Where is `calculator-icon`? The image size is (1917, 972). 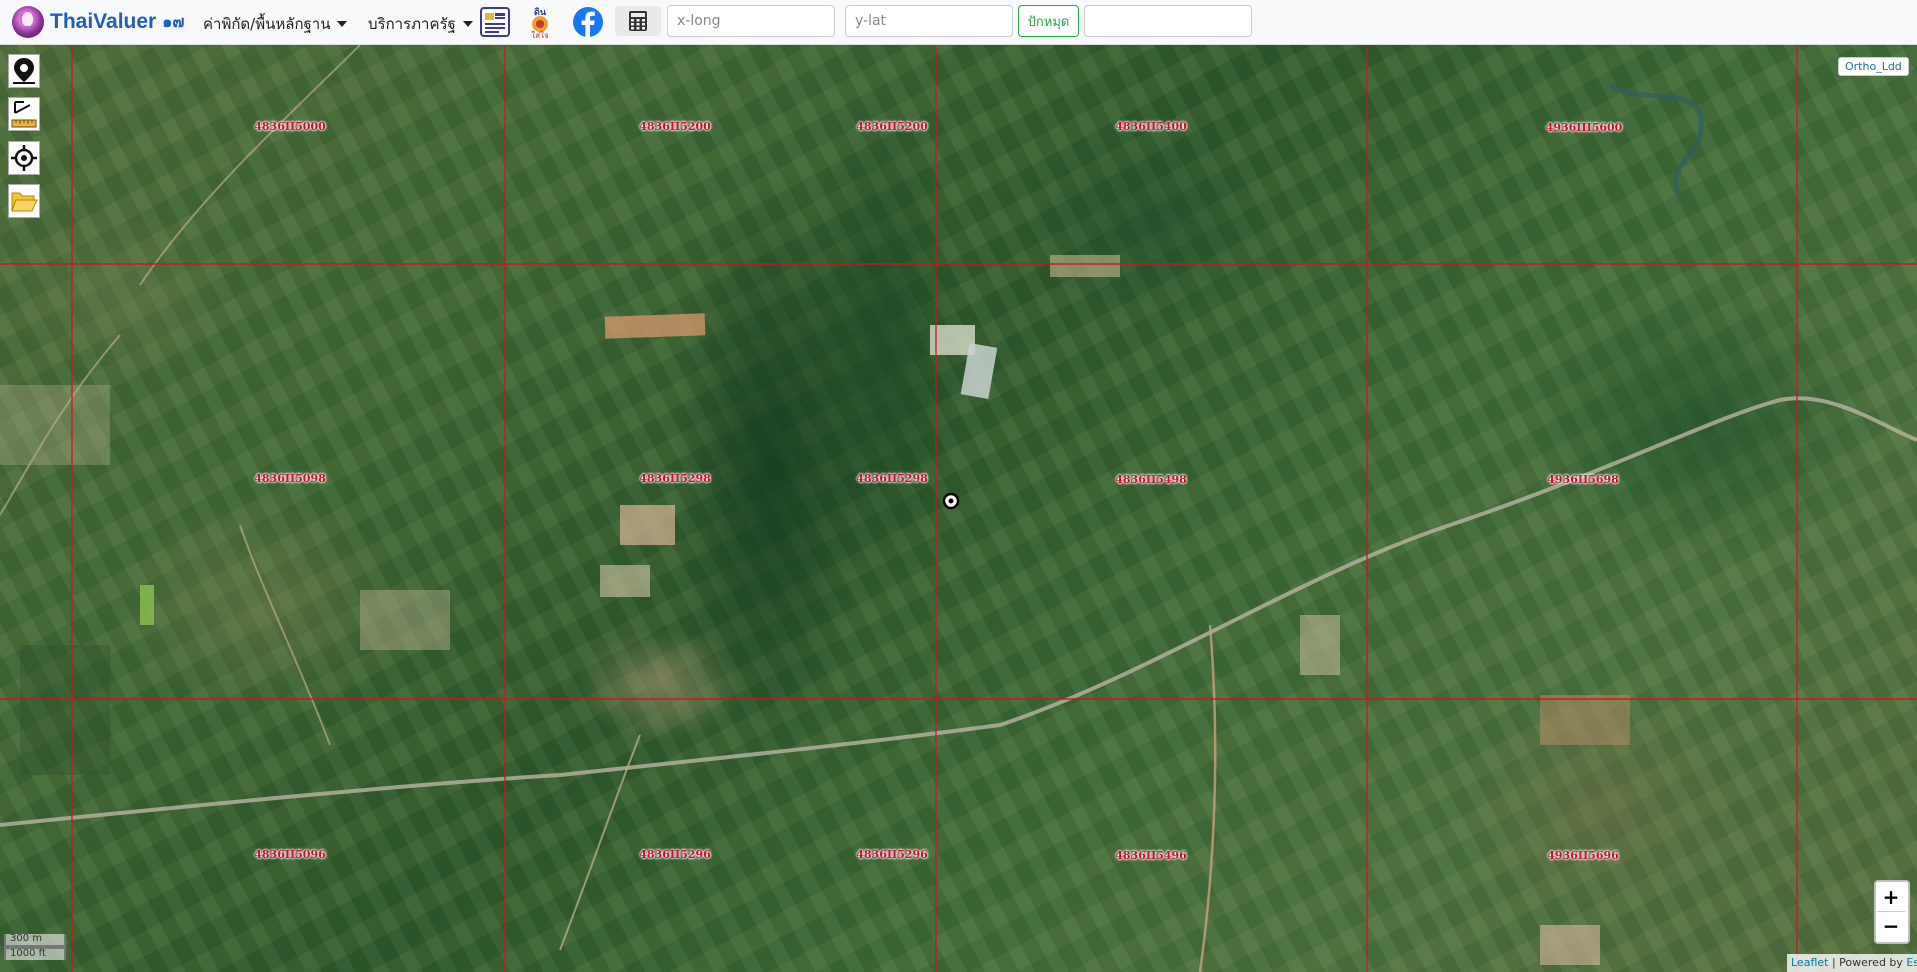
calculator-icon is located at coordinates (638, 21).